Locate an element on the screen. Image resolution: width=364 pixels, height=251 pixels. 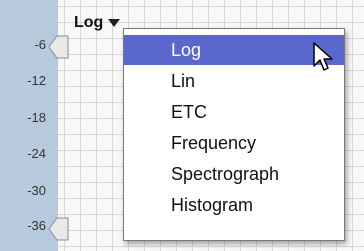
menu-item-lin: Lin is located at coordinates (234, 81).